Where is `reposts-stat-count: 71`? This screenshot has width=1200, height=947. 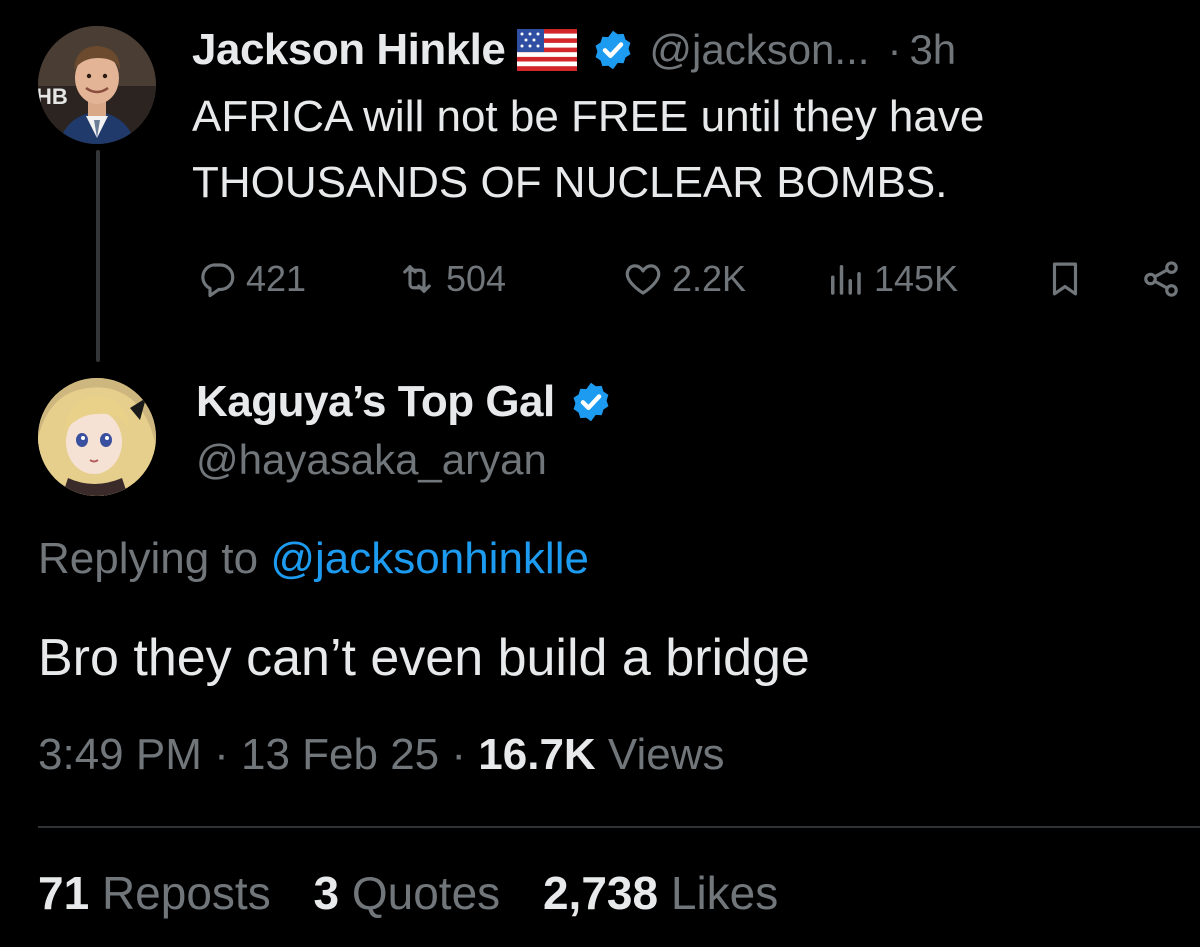 reposts-stat-count: 71 is located at coordinates (64, 893).